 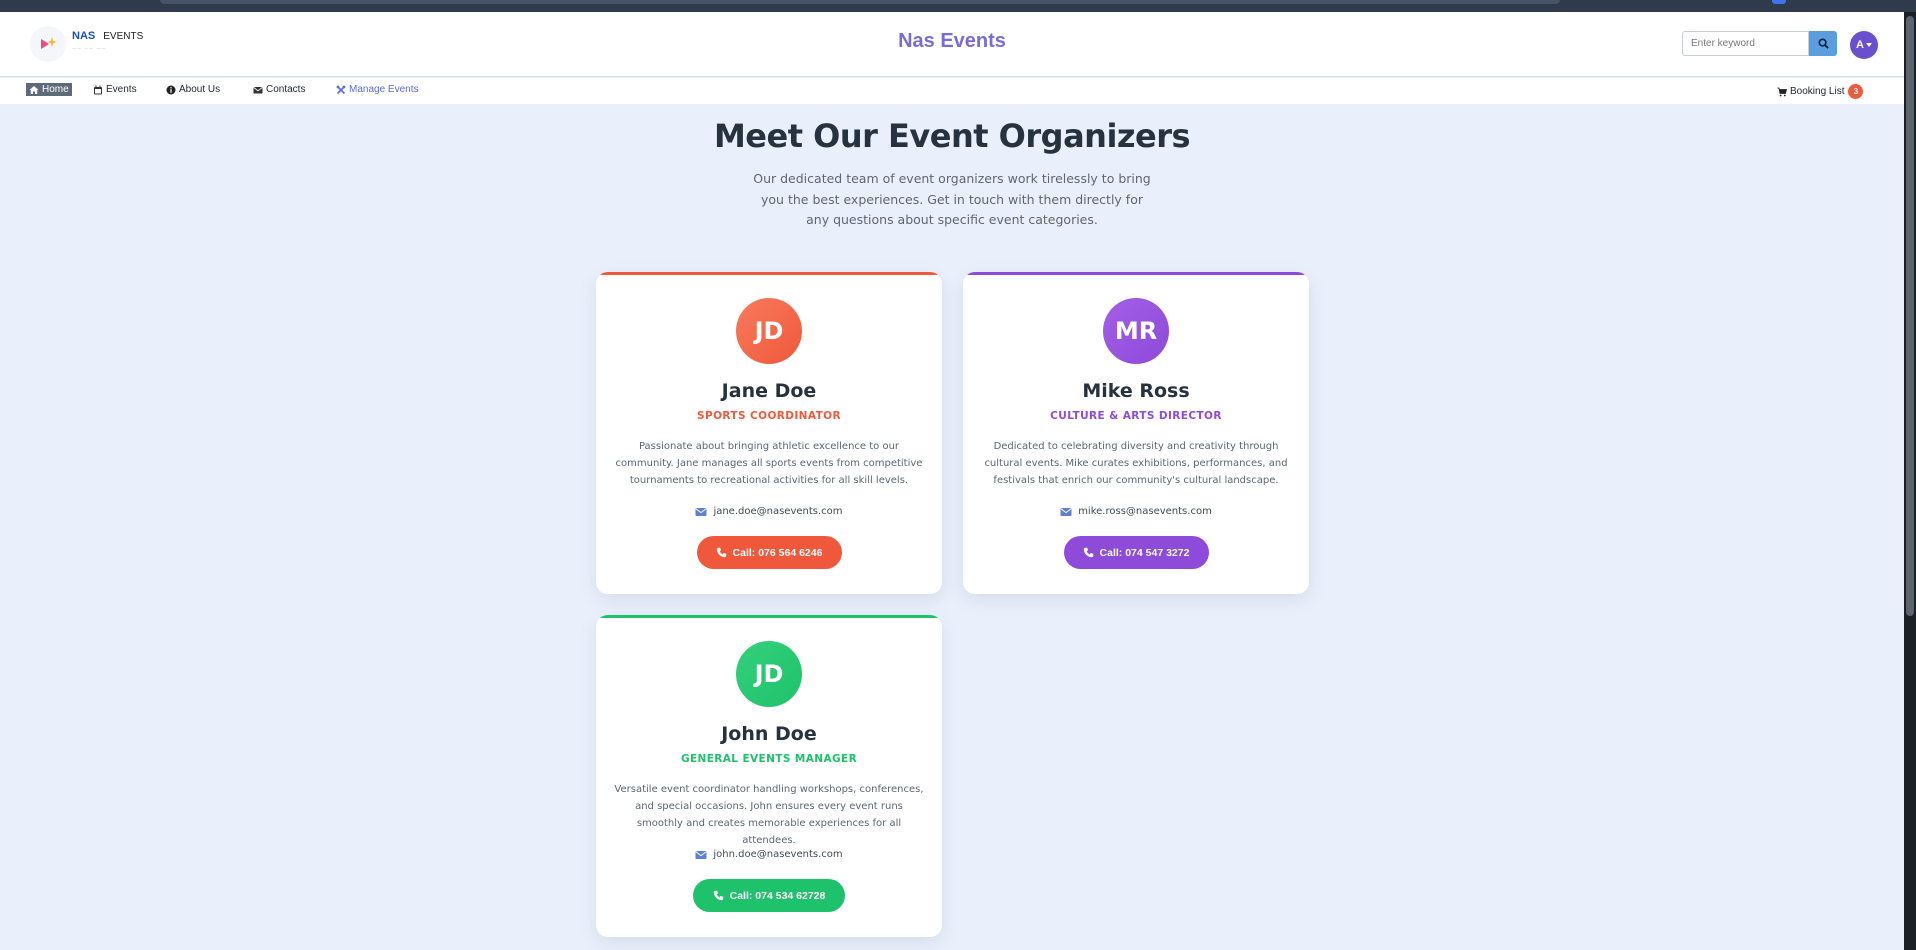 I want to click on call-button: Call: 076 564 6246, so click(x=769, y=552).